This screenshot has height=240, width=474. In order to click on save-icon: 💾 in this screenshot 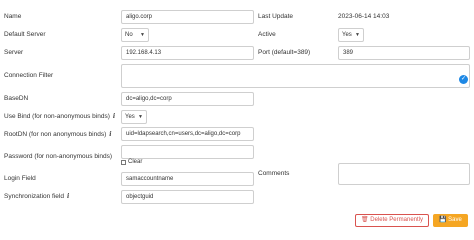, I will do `click(443, 220)`.